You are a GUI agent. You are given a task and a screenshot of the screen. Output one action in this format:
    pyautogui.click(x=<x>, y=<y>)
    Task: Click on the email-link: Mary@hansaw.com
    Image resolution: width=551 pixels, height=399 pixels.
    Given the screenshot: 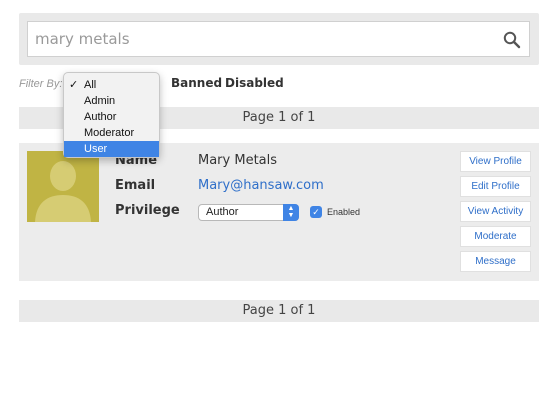 What is the action you would take?
    pyautogui.click(x=261, y=185)
    